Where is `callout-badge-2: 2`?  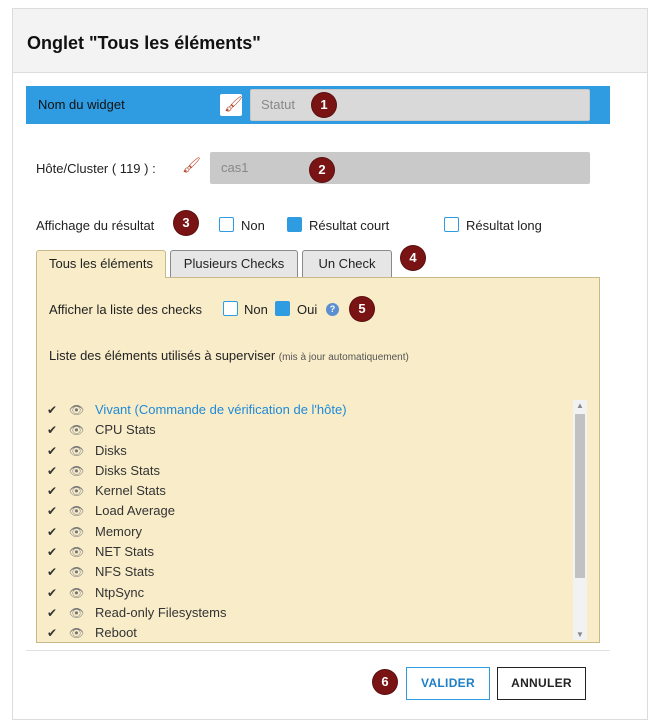
callout-badge-2: 2 is located at coordinates (322, 170).